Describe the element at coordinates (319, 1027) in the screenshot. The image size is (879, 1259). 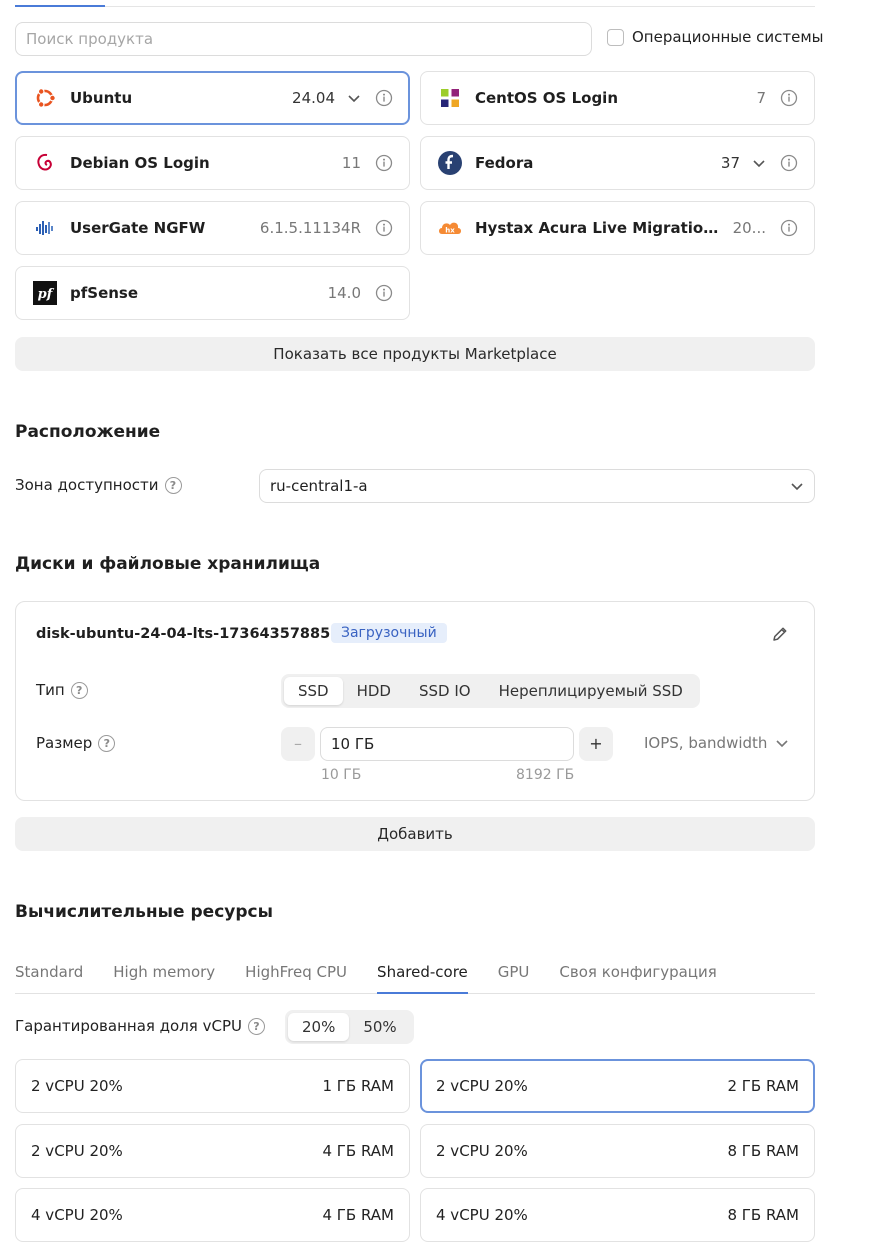
I see `vcpu-share-20: 20%` at that location.